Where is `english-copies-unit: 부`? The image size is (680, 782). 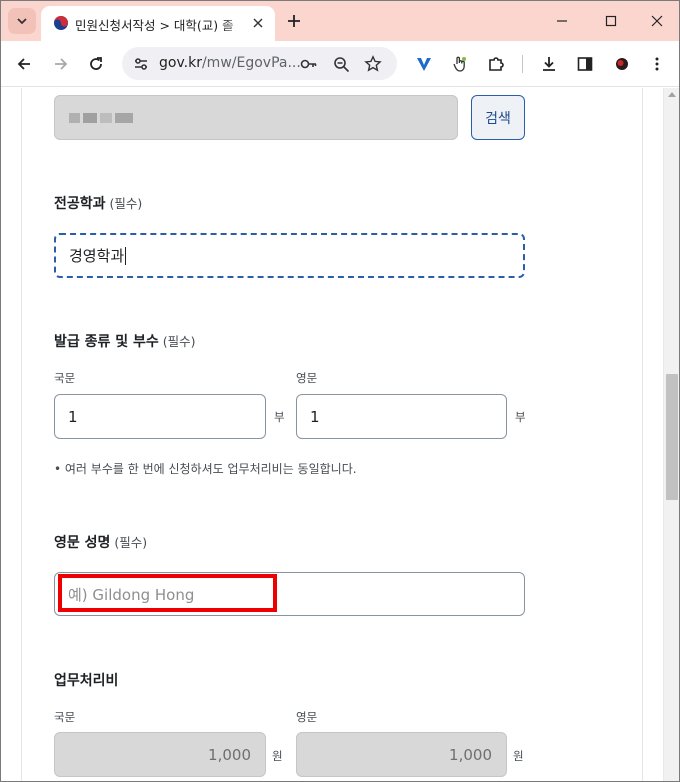 english-copies-unit: 부 is located at coordinates (520, 417).